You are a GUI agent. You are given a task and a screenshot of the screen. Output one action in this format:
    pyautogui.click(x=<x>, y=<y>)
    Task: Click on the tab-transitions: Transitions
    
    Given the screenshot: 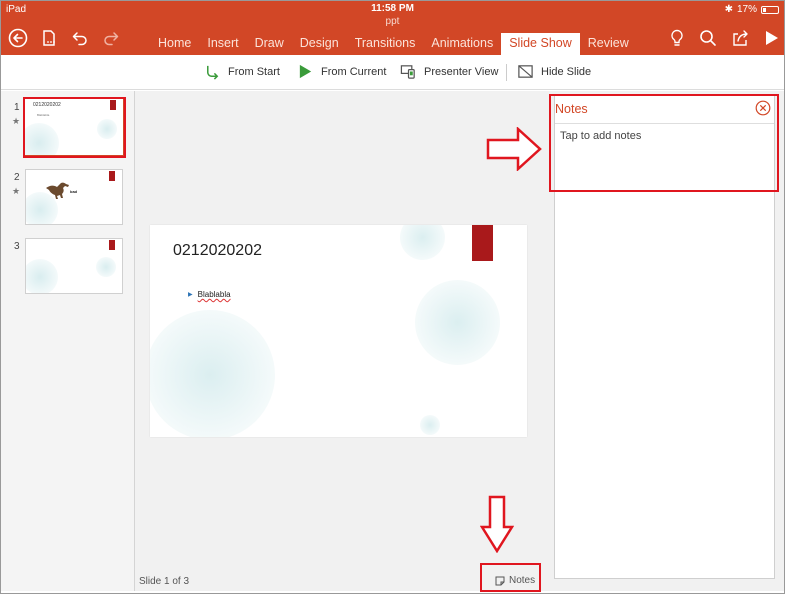 What is the action you would take?
    pyautogui.click(x=385, y=44)
    